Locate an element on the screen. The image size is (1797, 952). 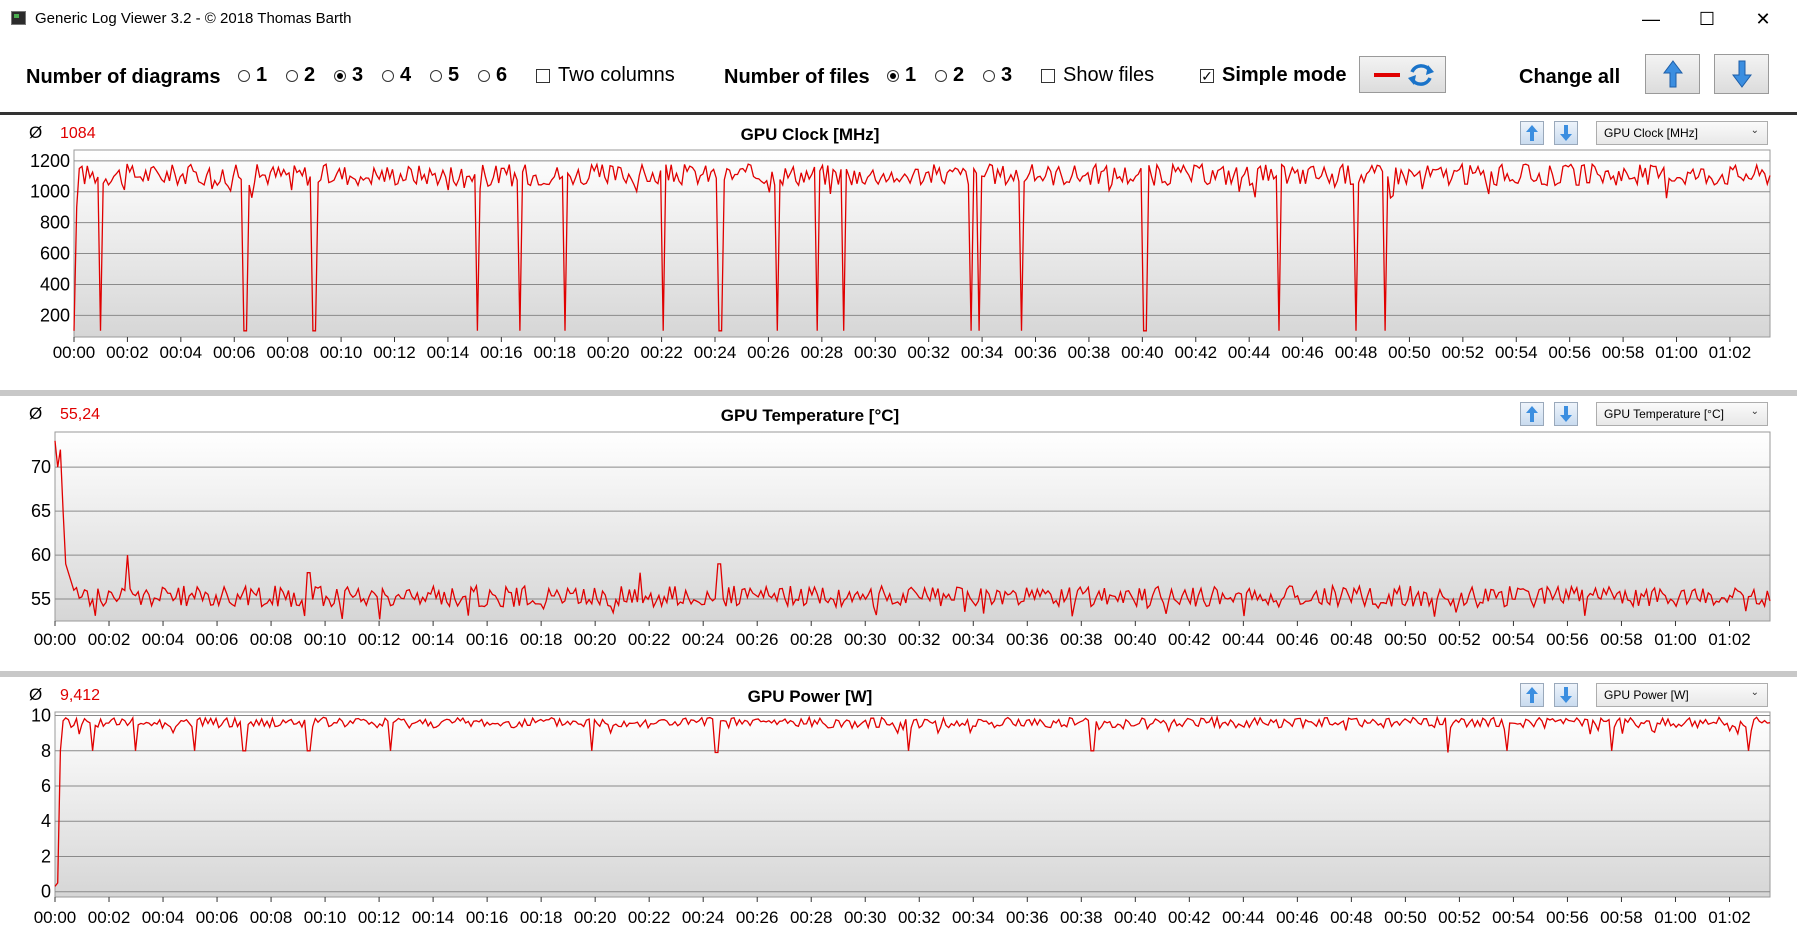
diagrams-option-2: 2 is located at coordinates (300, 75).